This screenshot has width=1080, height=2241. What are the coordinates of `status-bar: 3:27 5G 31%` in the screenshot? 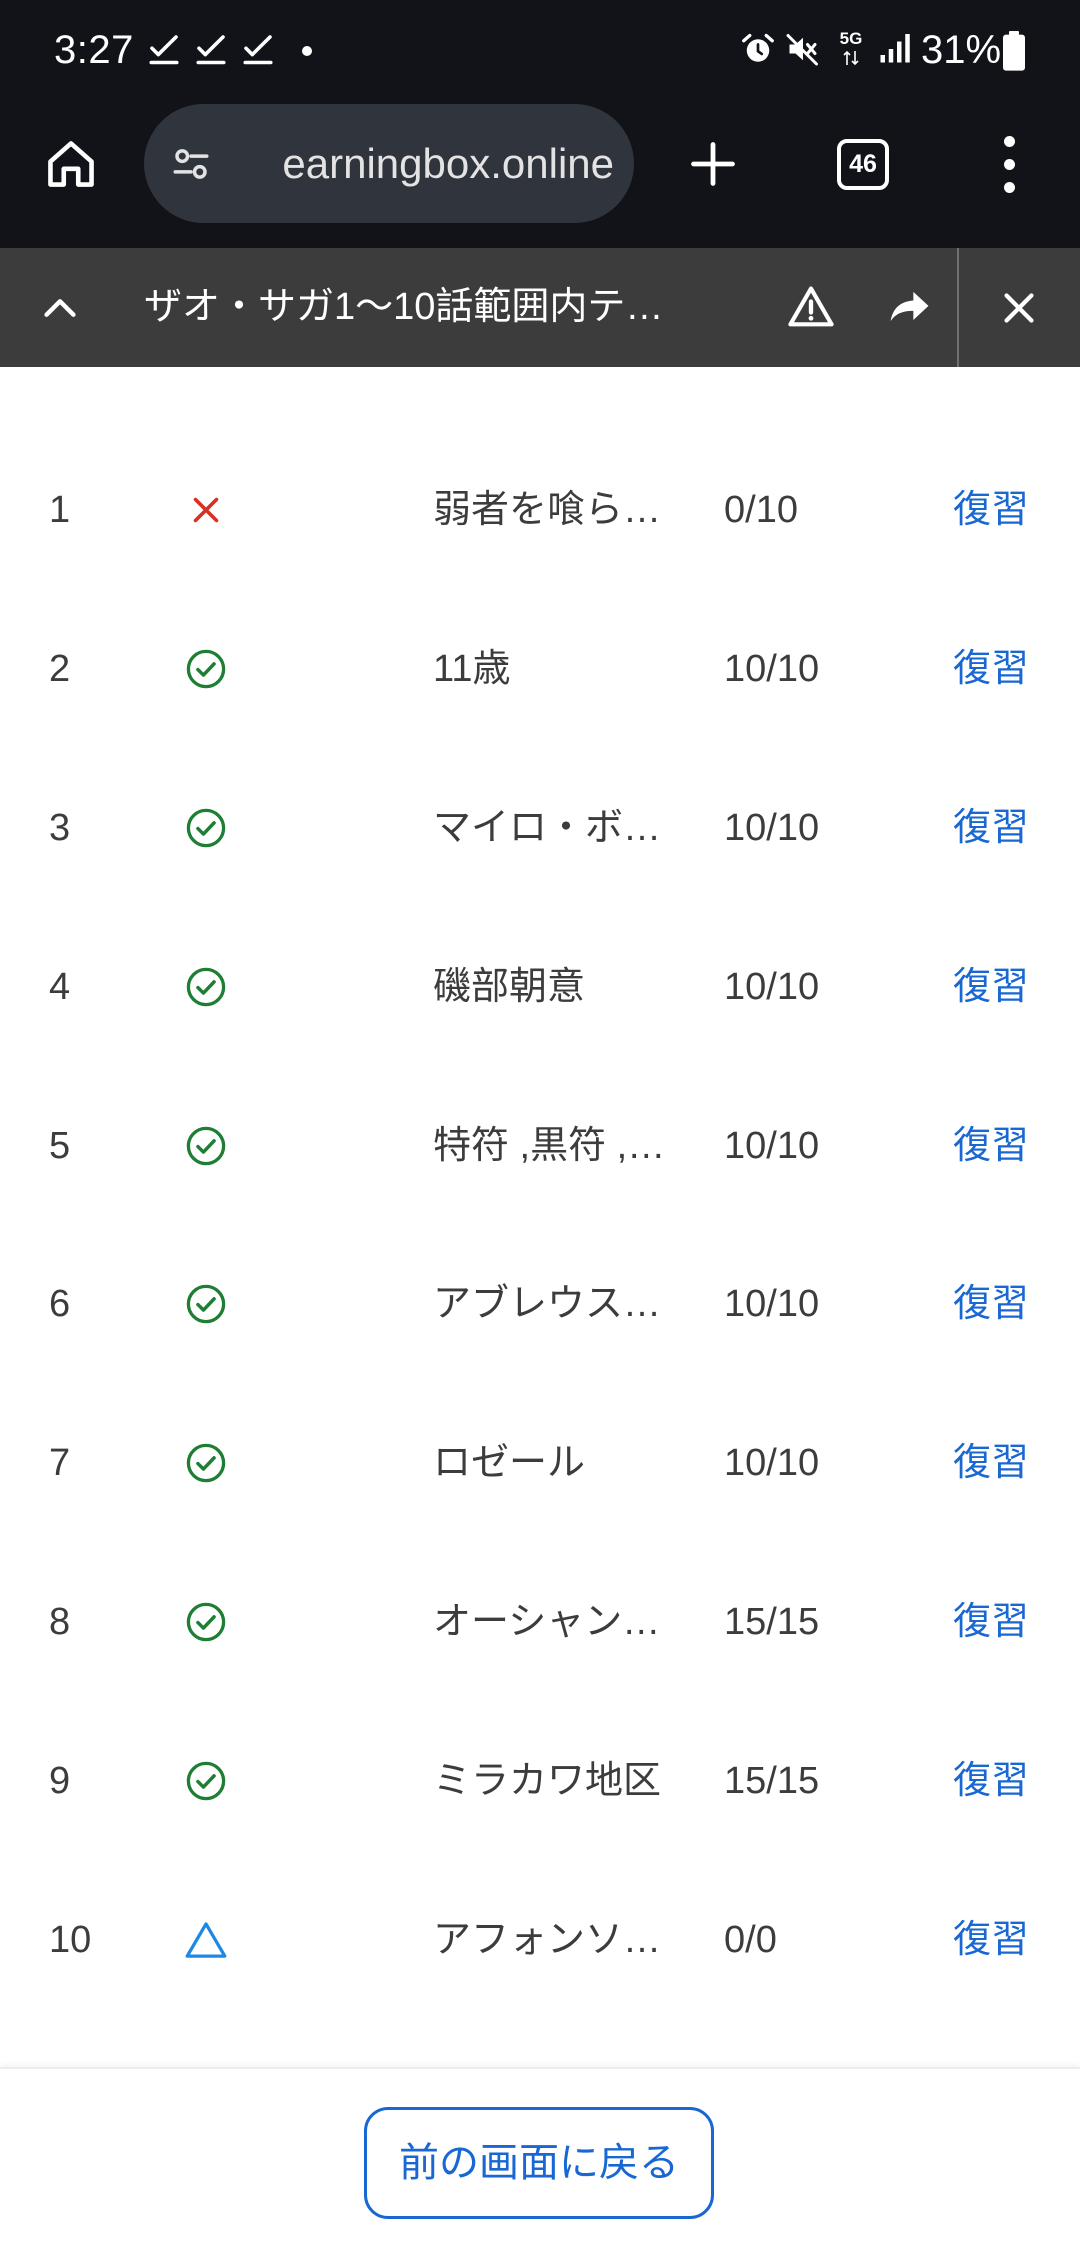 It's located at (540, 50).